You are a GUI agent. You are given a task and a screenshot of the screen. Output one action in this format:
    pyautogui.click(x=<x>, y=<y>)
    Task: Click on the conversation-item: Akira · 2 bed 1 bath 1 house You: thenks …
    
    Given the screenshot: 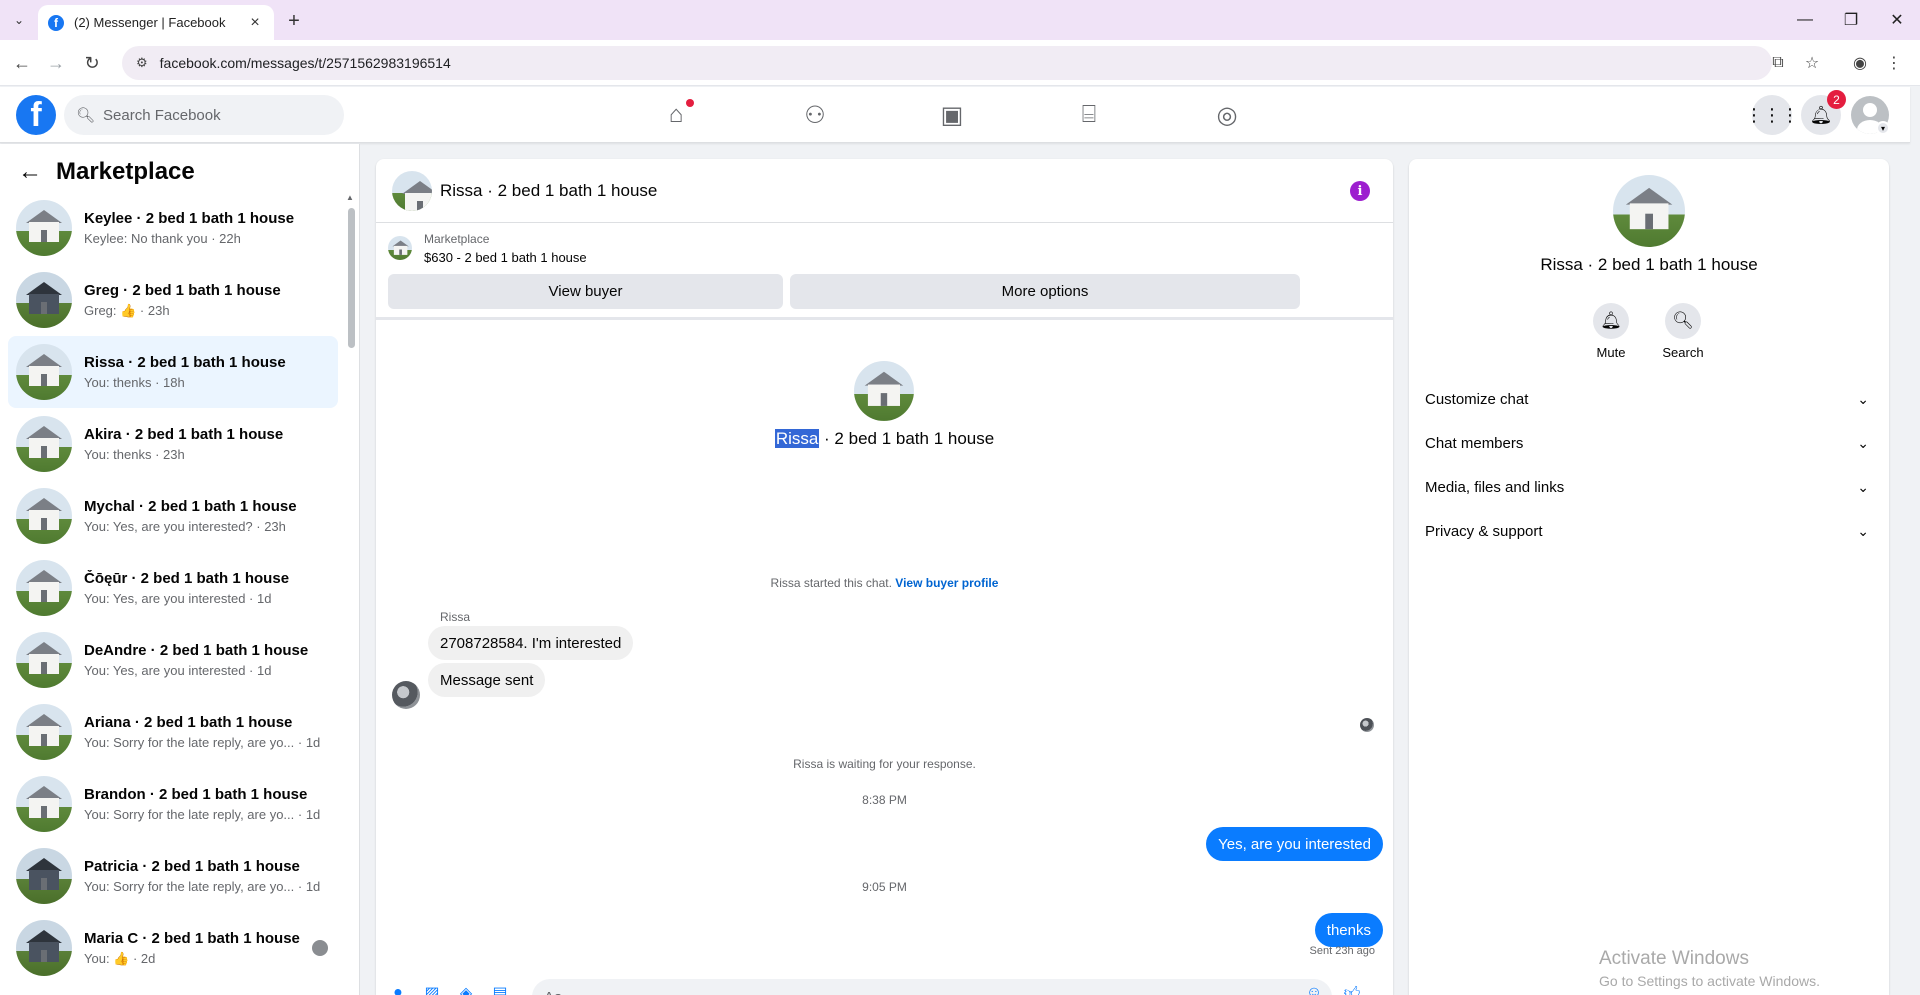 What is the action you would take?
    pyautogui.click(x=173, y=444)
    